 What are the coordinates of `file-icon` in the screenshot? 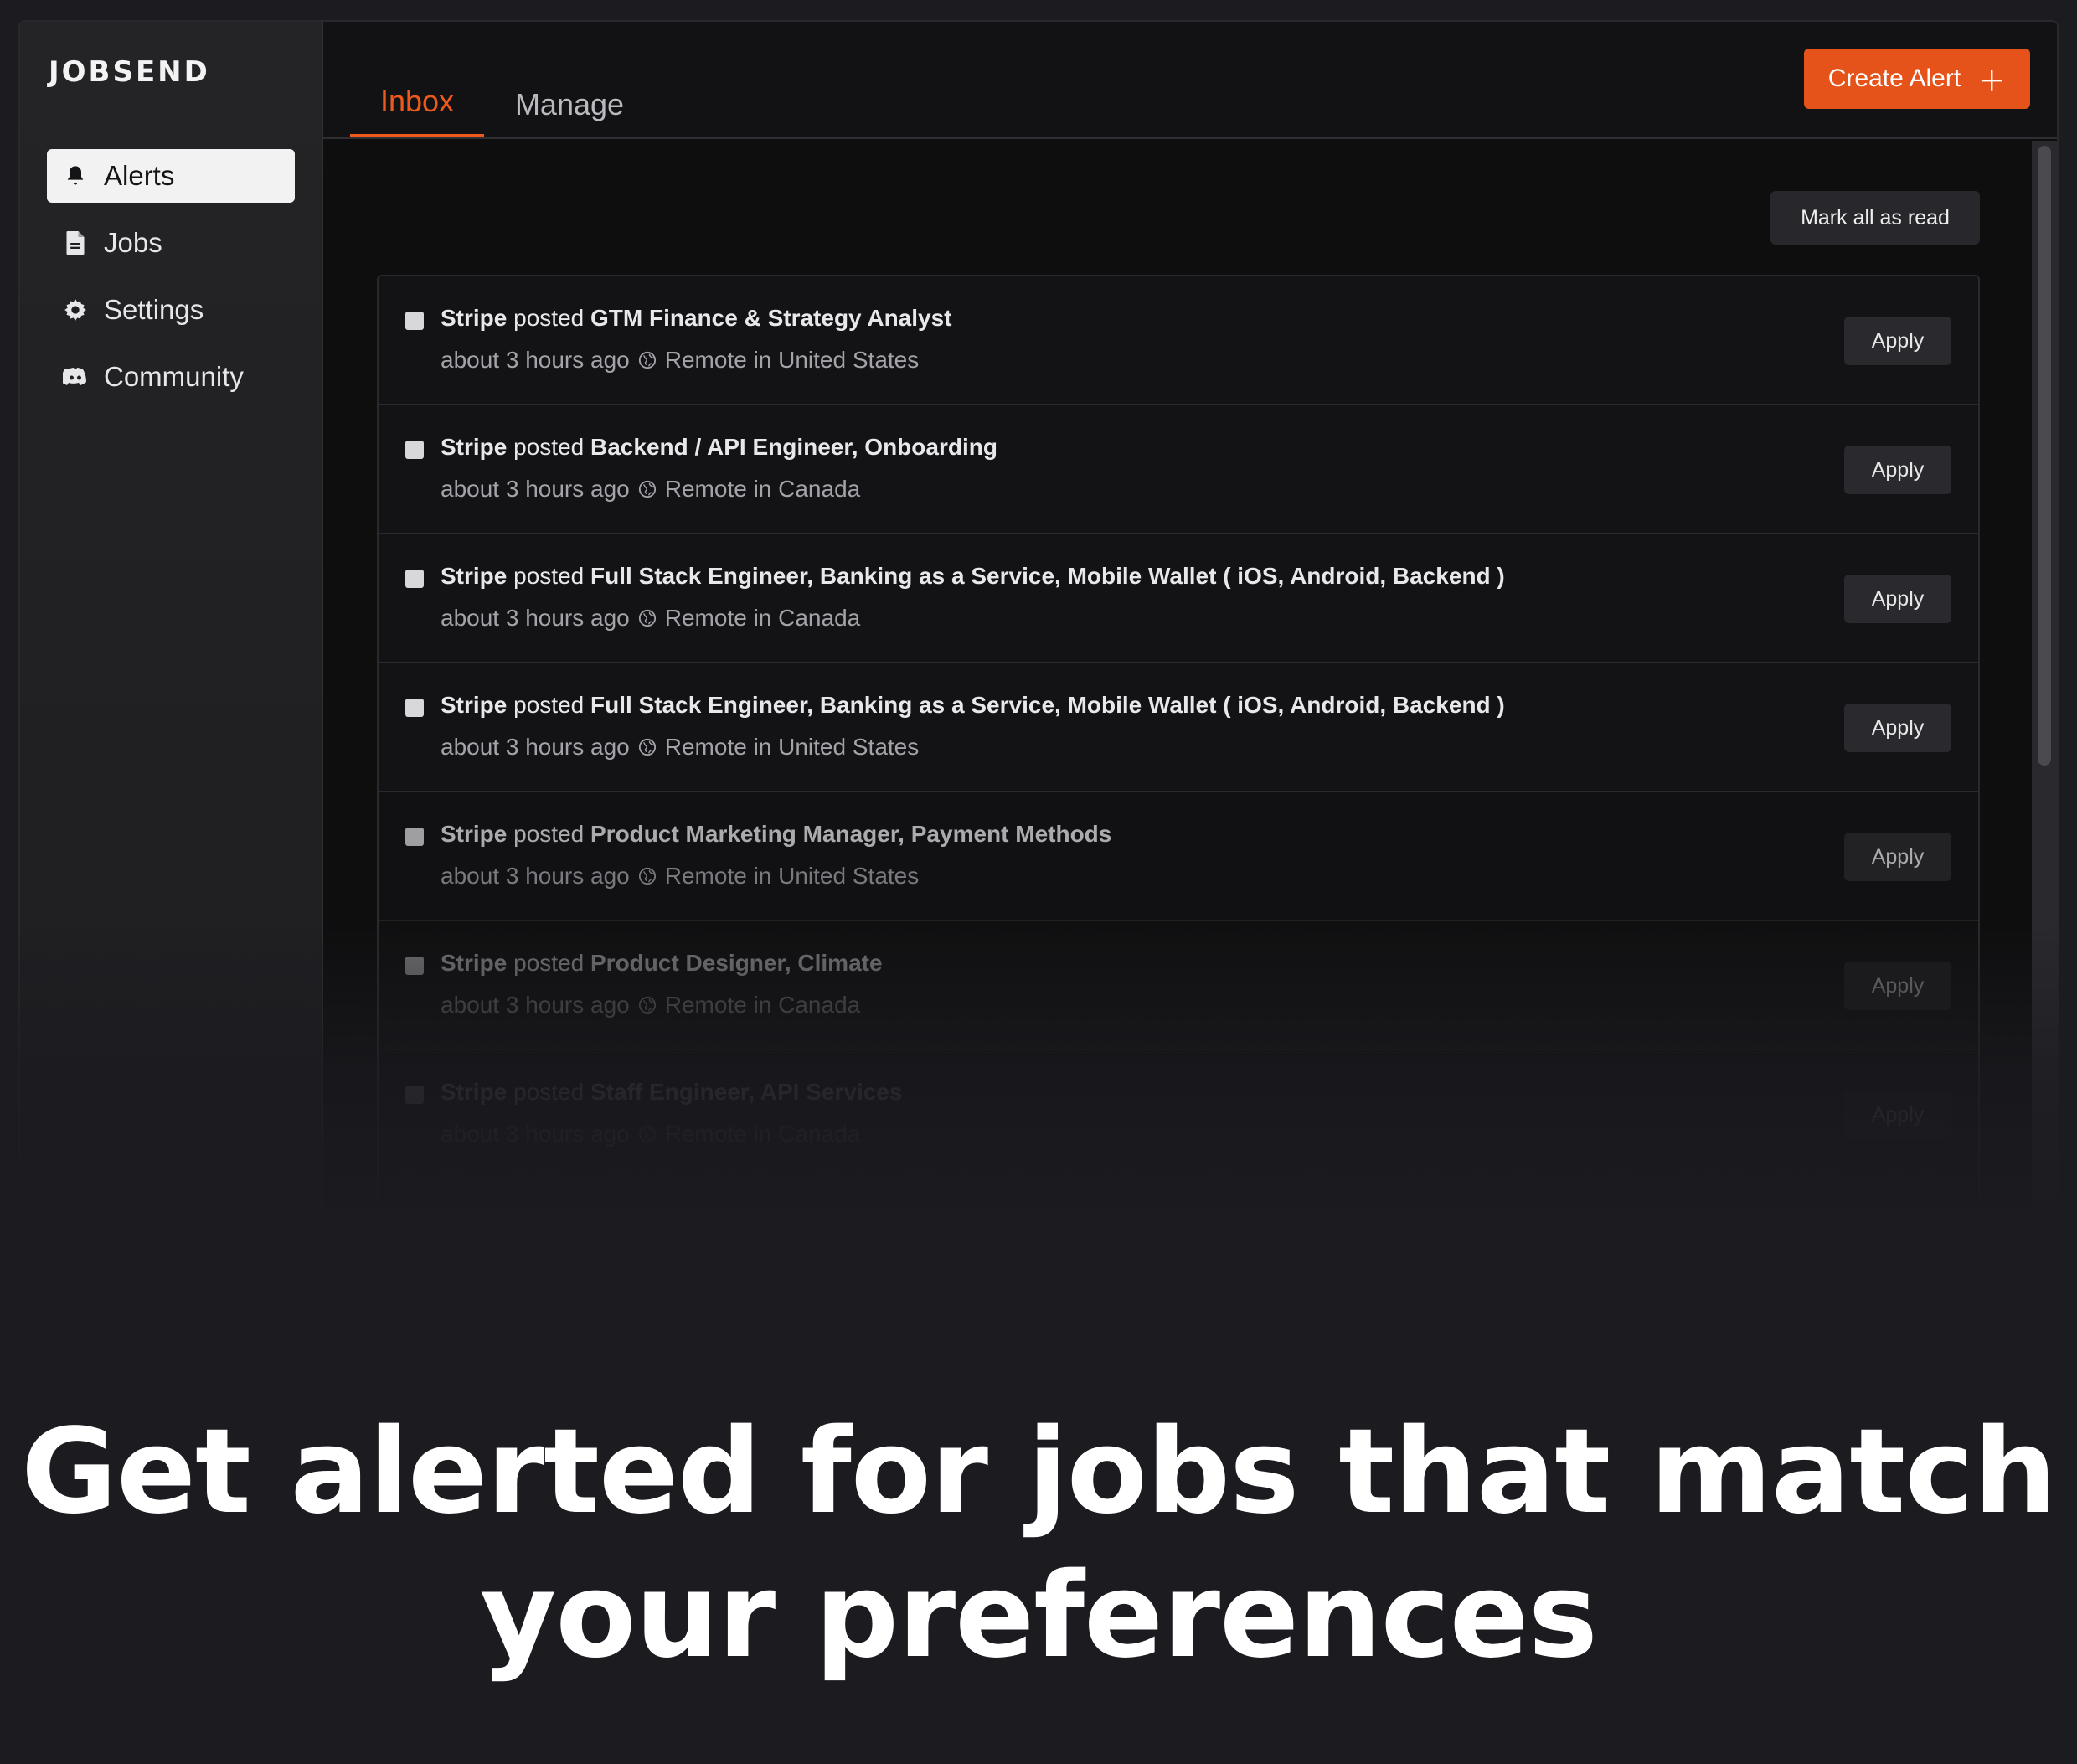 It's located at (75, 243).